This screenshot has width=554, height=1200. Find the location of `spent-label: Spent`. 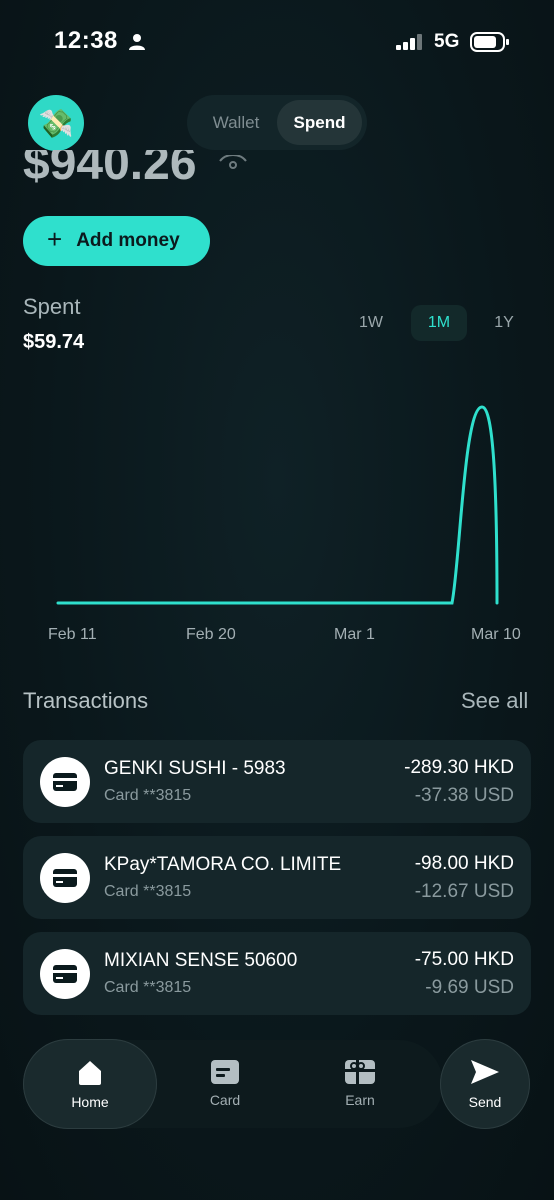

spent-label: Spent is located at coordinates (52, 306).